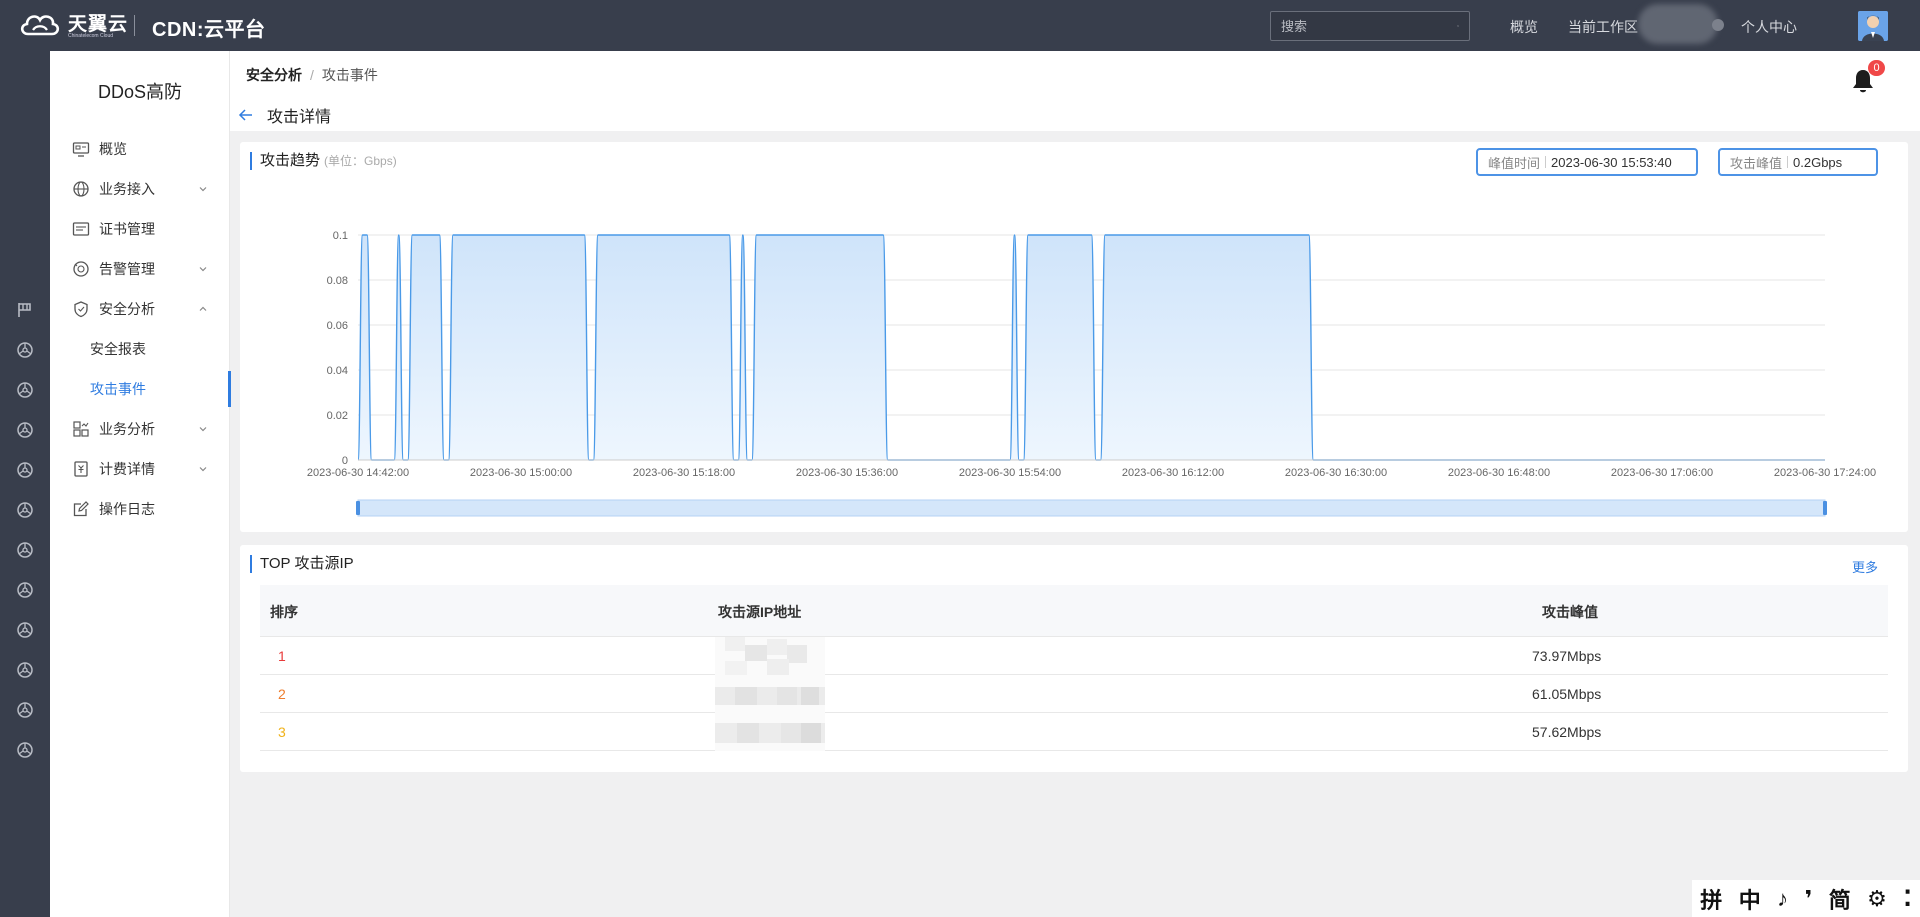 This screenshot has height=917, width=1920. What do you see at coordinates (1809, 899) in the screenshot?
I see `ime-punctuation: ❜` at bounding box center [1809, 899].